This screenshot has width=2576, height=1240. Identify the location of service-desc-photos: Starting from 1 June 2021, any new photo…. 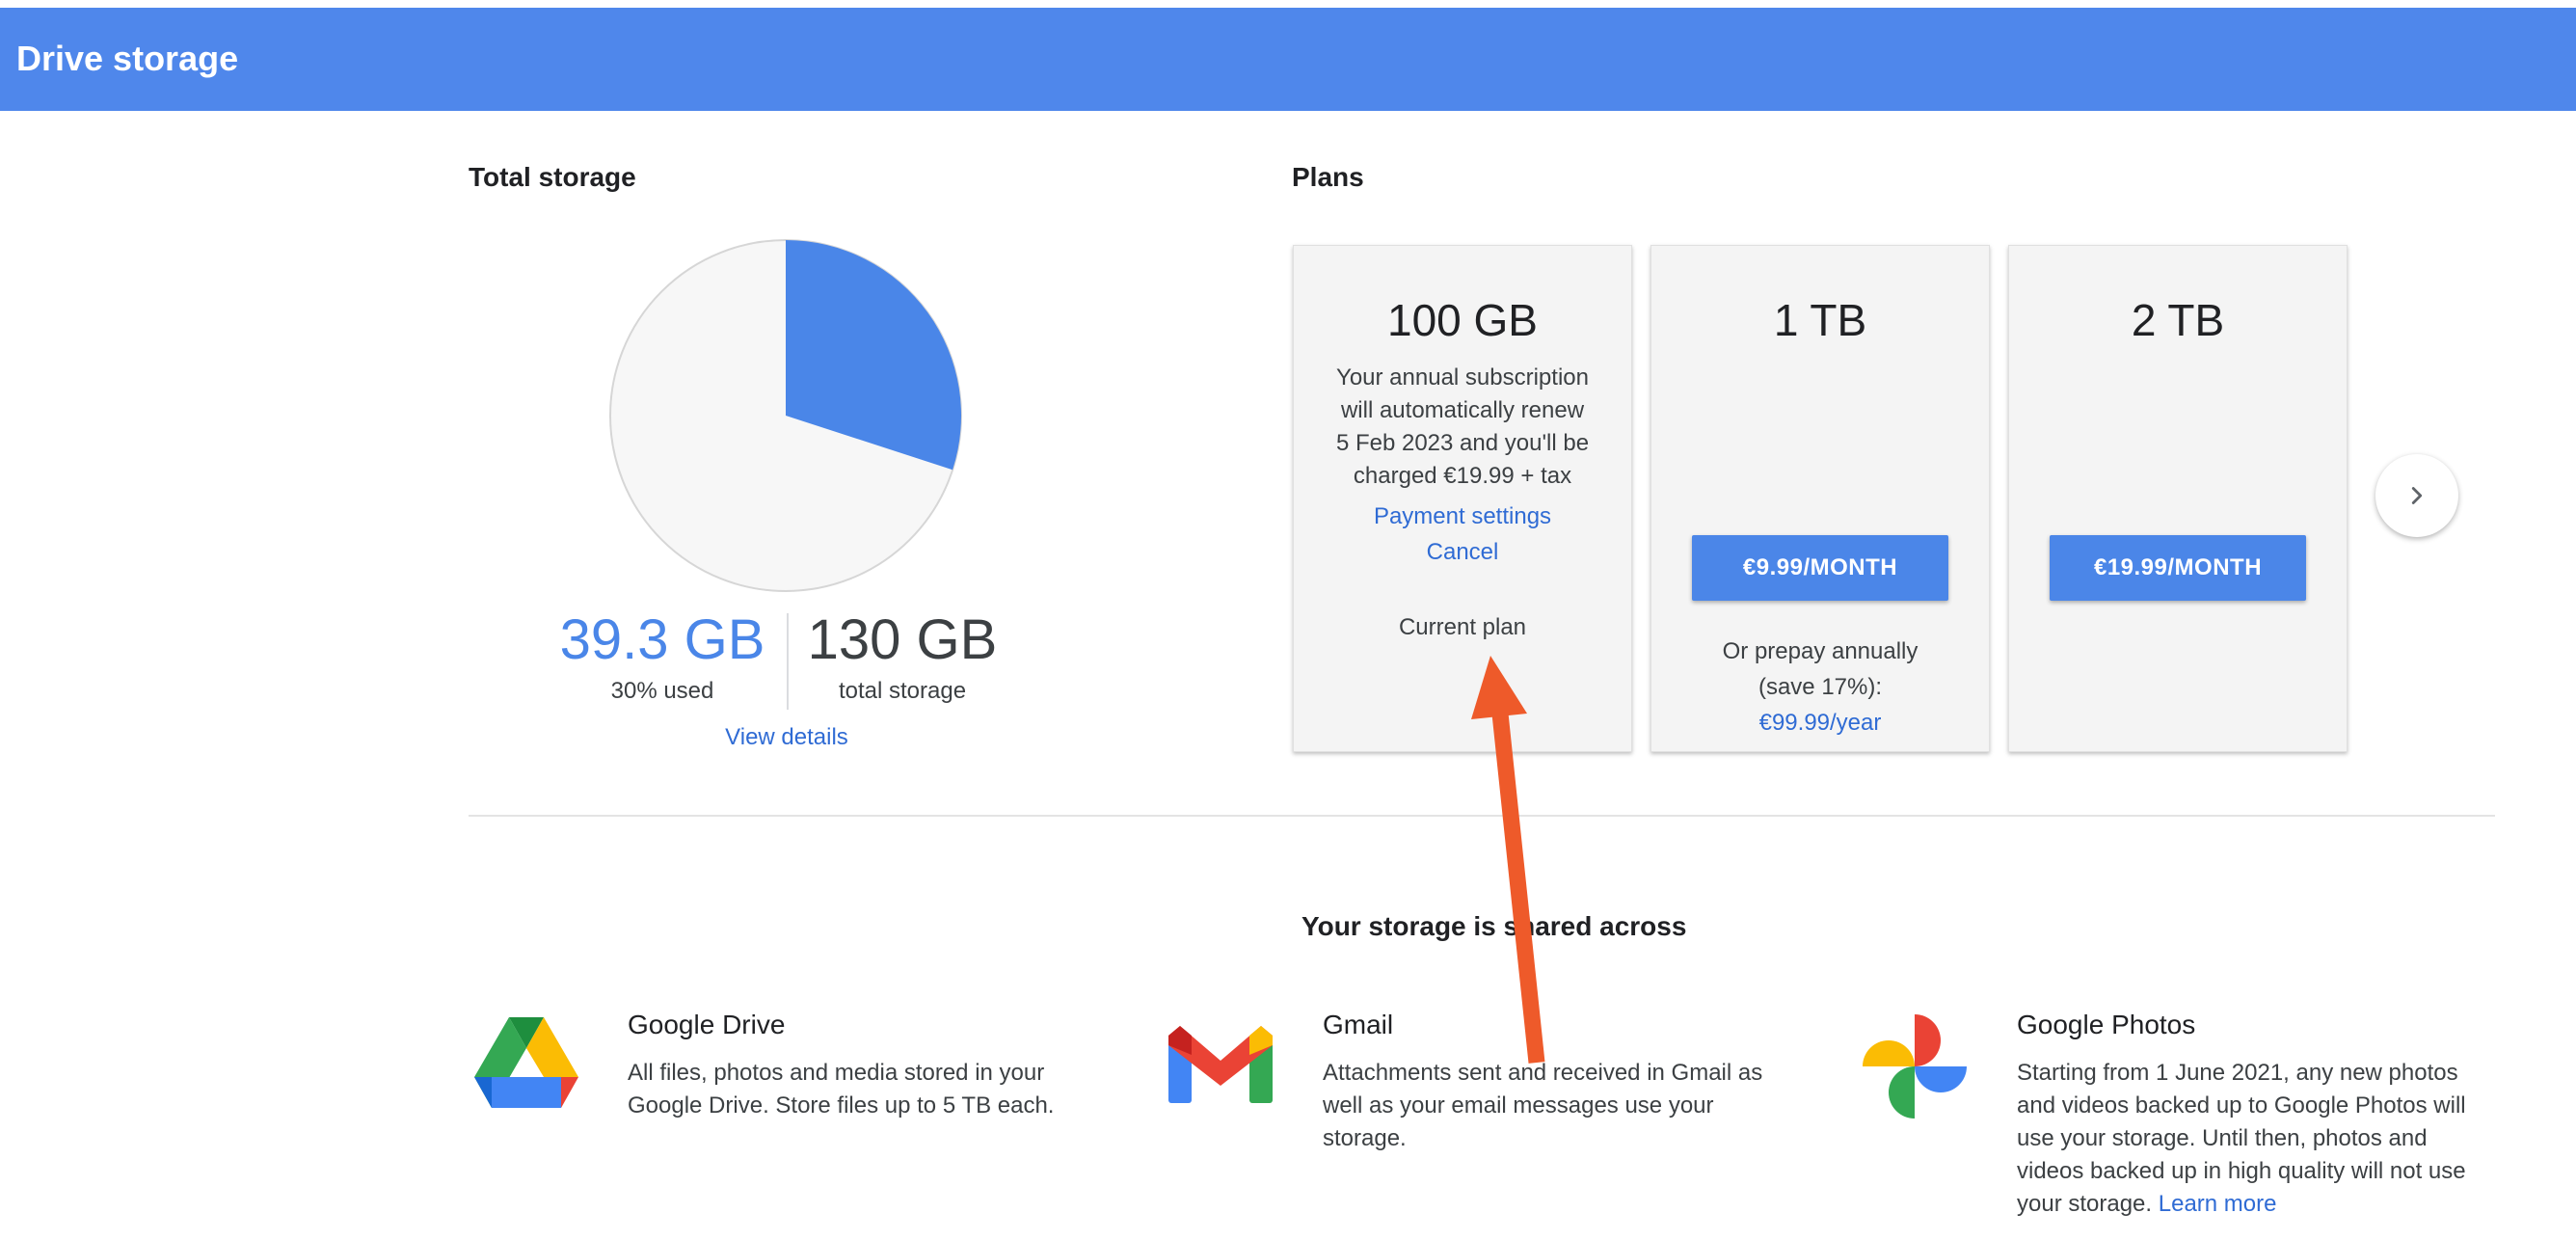
(2242, 1139).